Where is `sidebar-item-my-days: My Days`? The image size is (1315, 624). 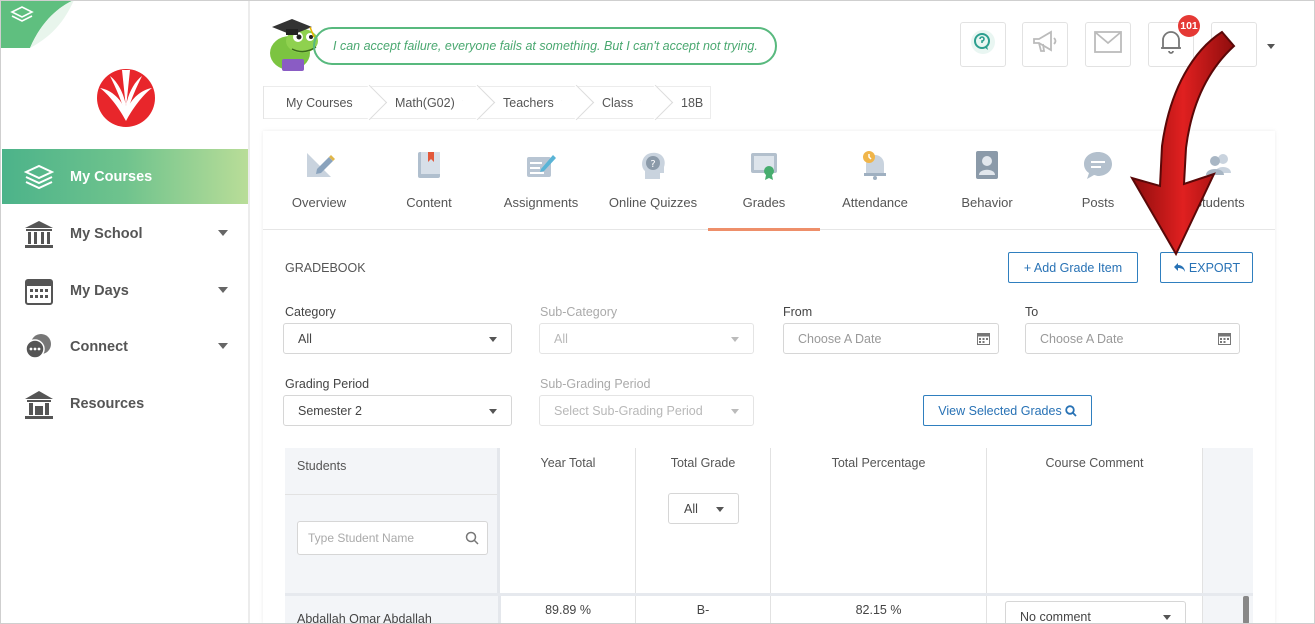 sidebar-item-my-days: My Days is located at coordinates (125, 290).